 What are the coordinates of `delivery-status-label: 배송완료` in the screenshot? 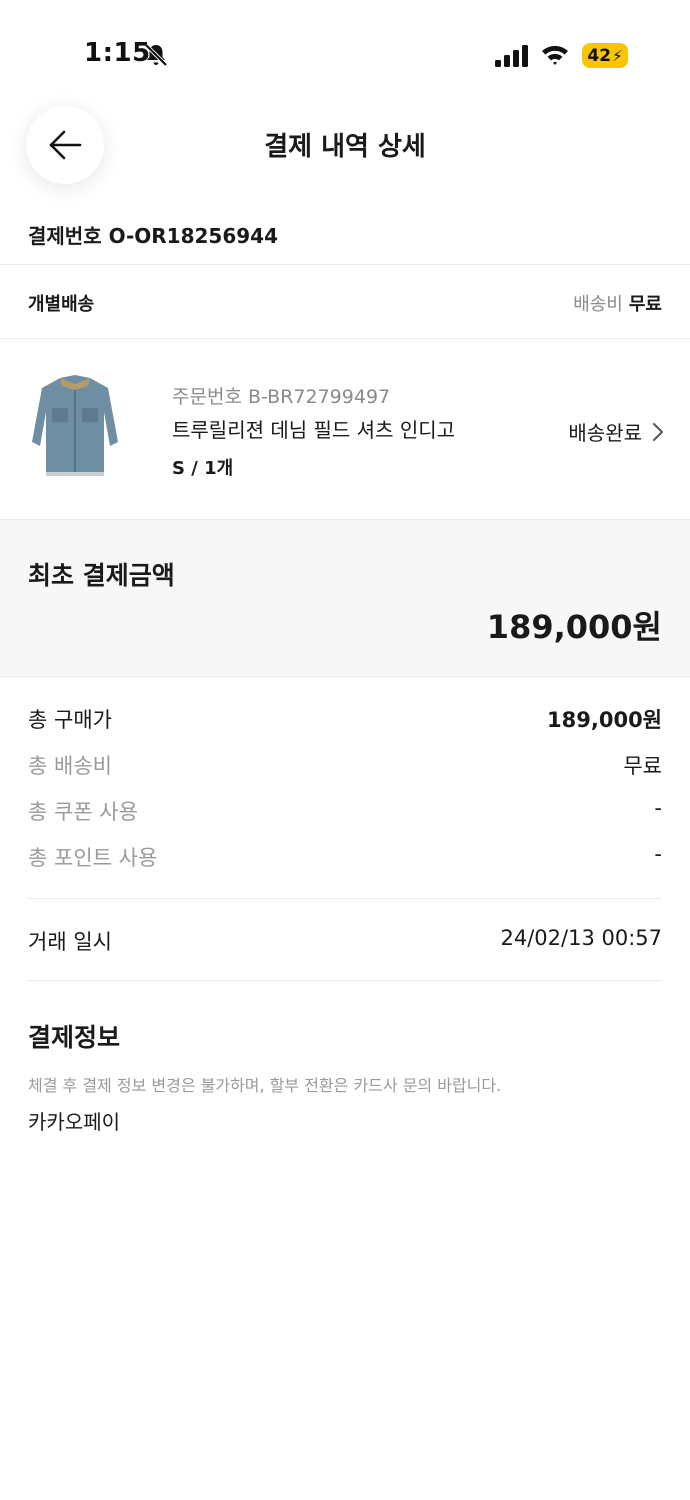 It's located at (605, 433).